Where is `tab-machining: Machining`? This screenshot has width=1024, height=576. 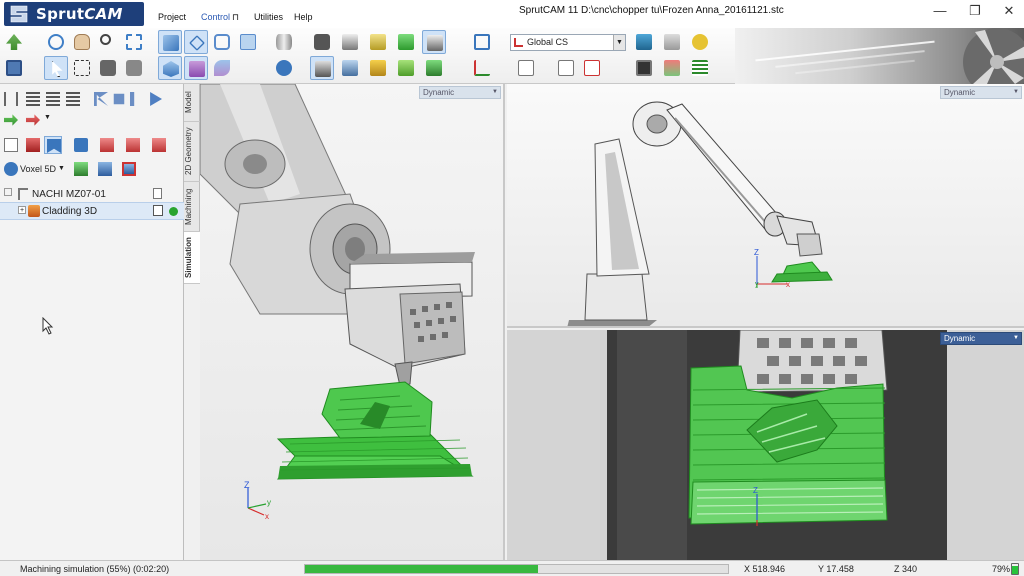
tab-machining: Machining is located at coordinates (192, 207).